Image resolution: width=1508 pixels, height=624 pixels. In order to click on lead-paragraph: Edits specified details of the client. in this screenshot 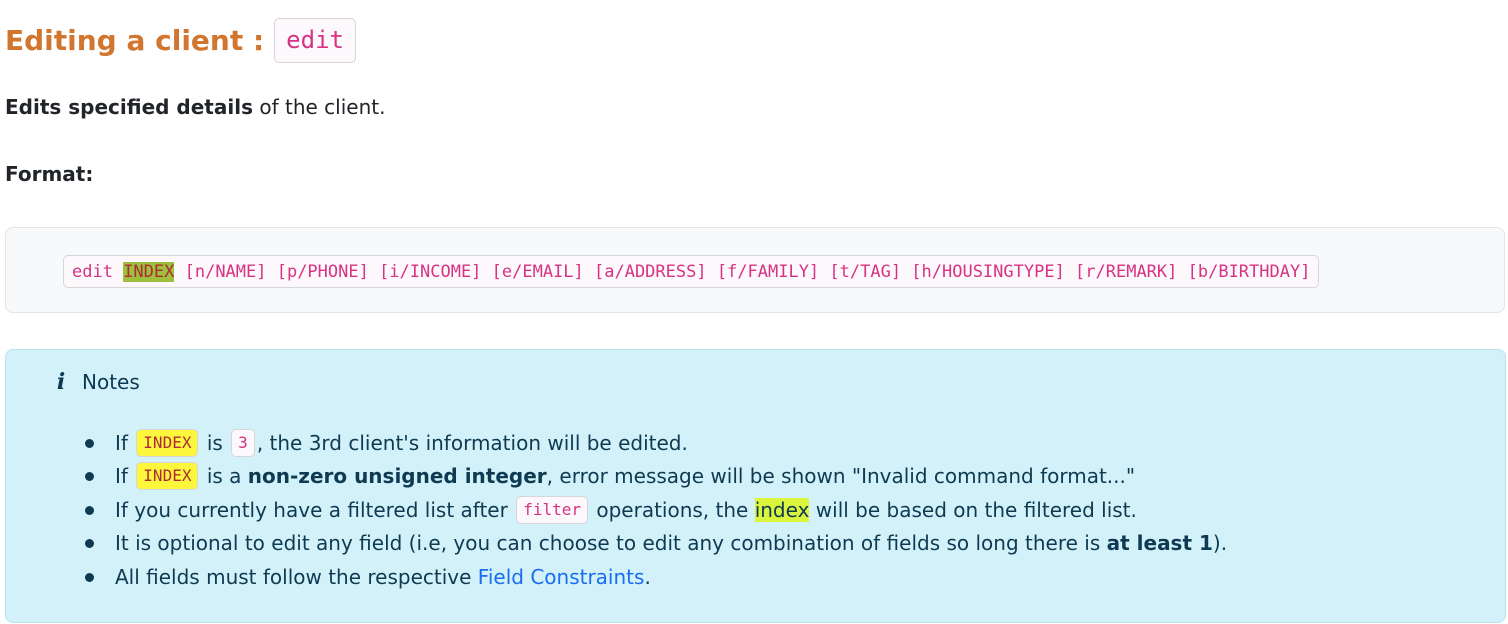, I will do `click(195, 107)`.